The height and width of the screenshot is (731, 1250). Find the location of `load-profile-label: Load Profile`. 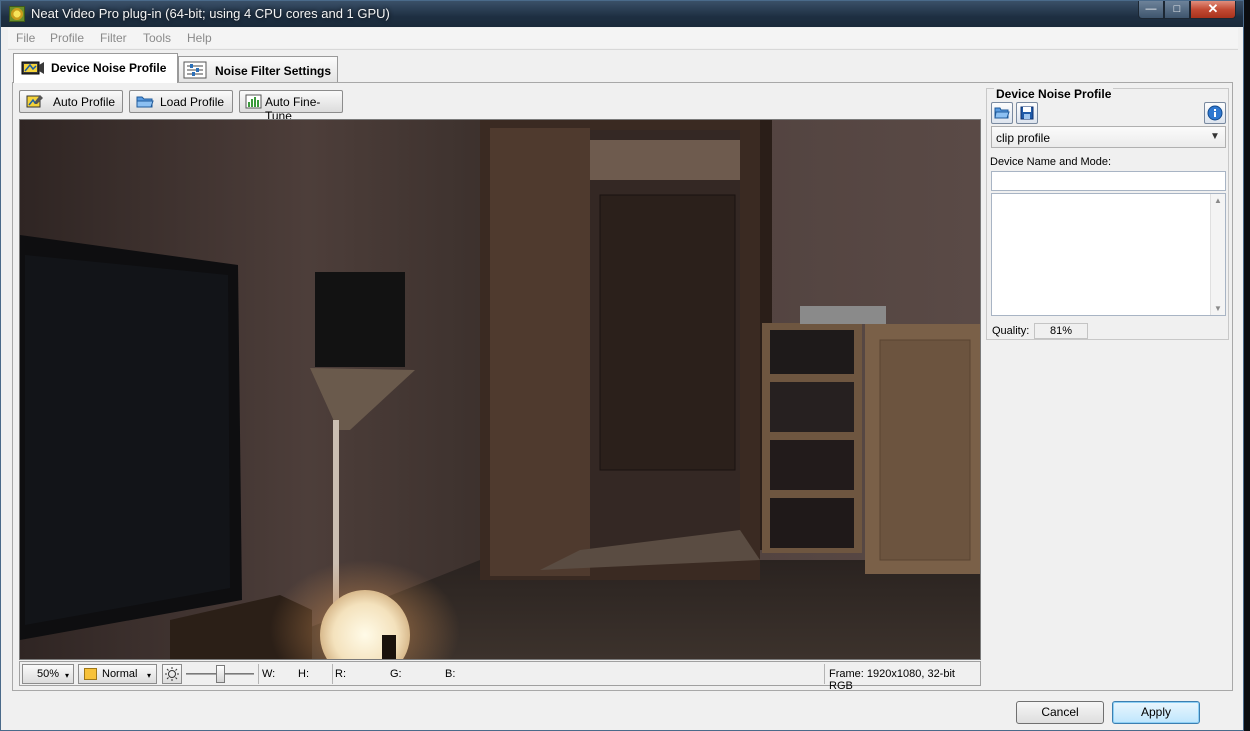

load-profile-label: Load Profile is located at coordinates (192, 102).